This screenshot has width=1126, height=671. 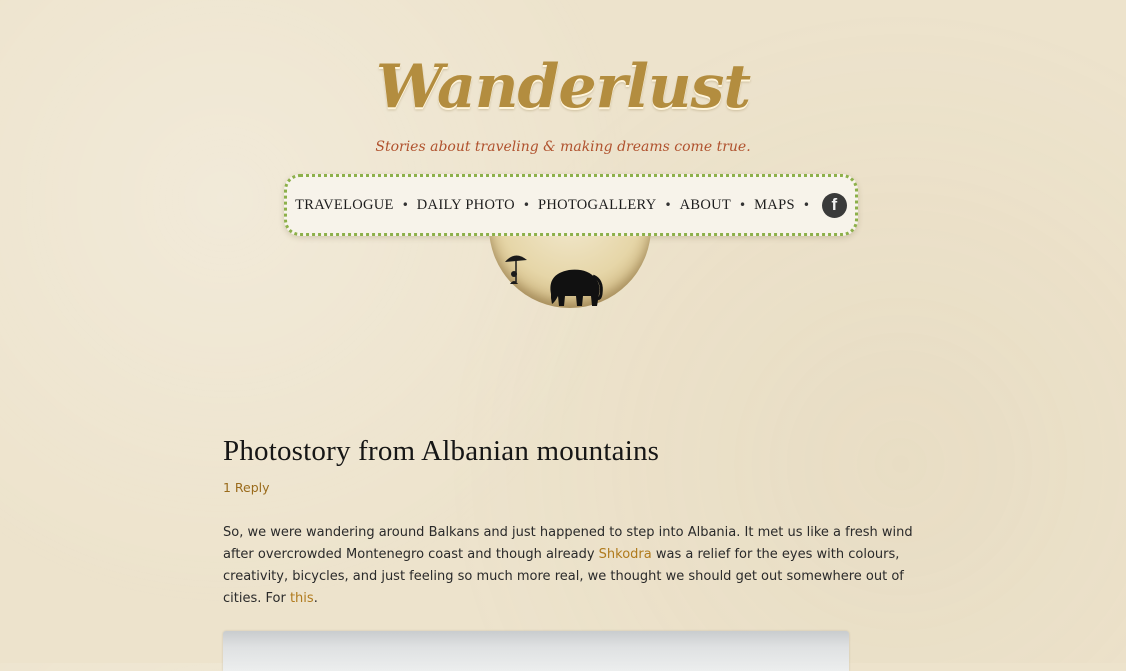 I want to click on reply-count-link: 1 Reply, so click(x=246, y=487).